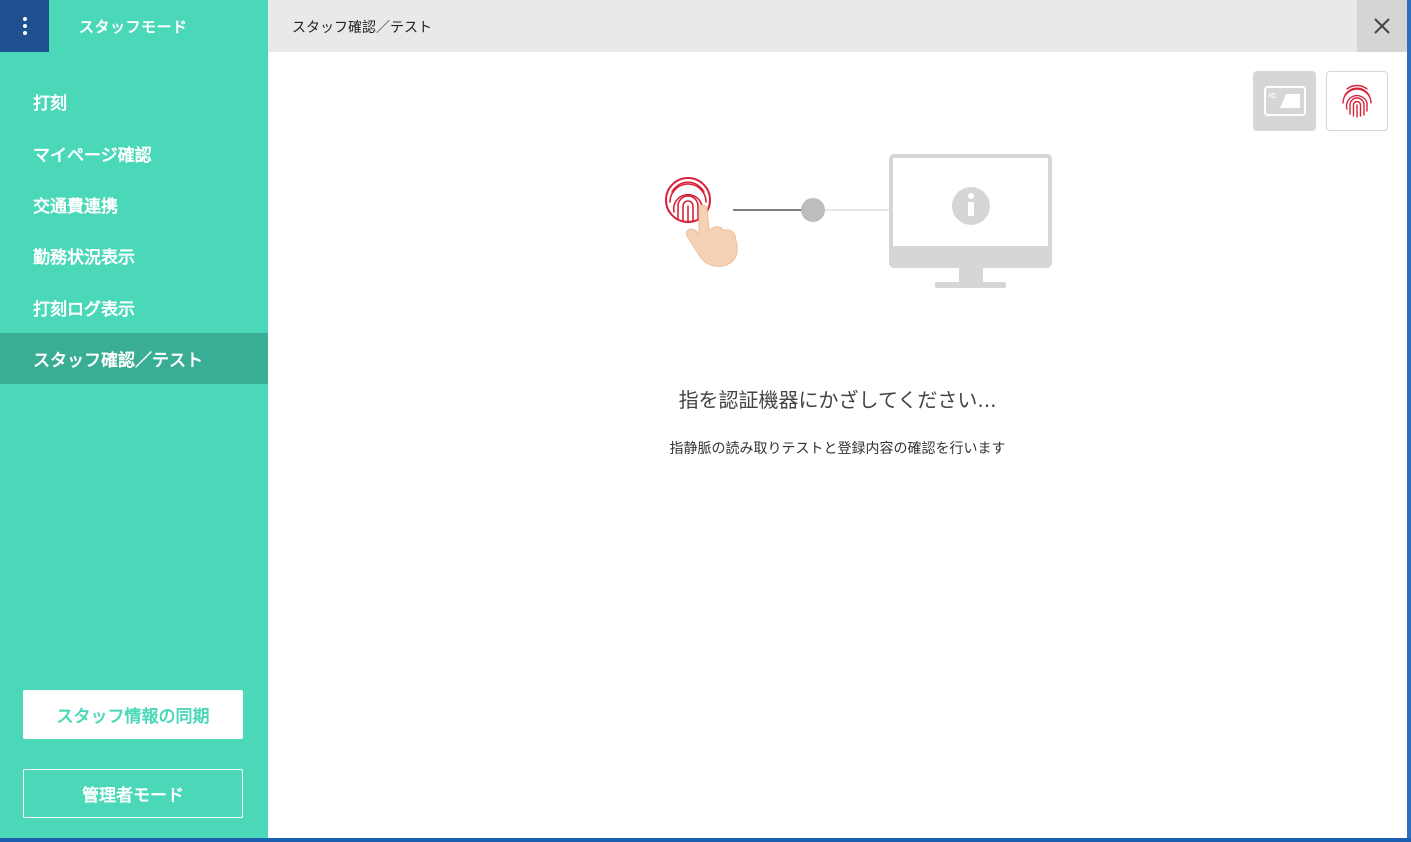  What do you see at coordinates (362, 28) in the screenshot?
I see `page-title: スタッフ確認／テスト` at bounding box center [362, 28].